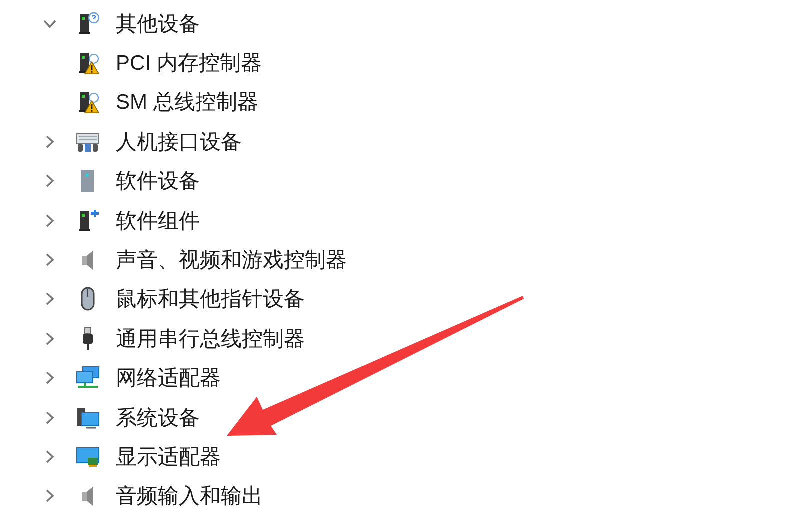 The image size is (800, 532). Describe the element at coordinates (88, 24) in the screenshot. I see `device-question-icon` at that location.